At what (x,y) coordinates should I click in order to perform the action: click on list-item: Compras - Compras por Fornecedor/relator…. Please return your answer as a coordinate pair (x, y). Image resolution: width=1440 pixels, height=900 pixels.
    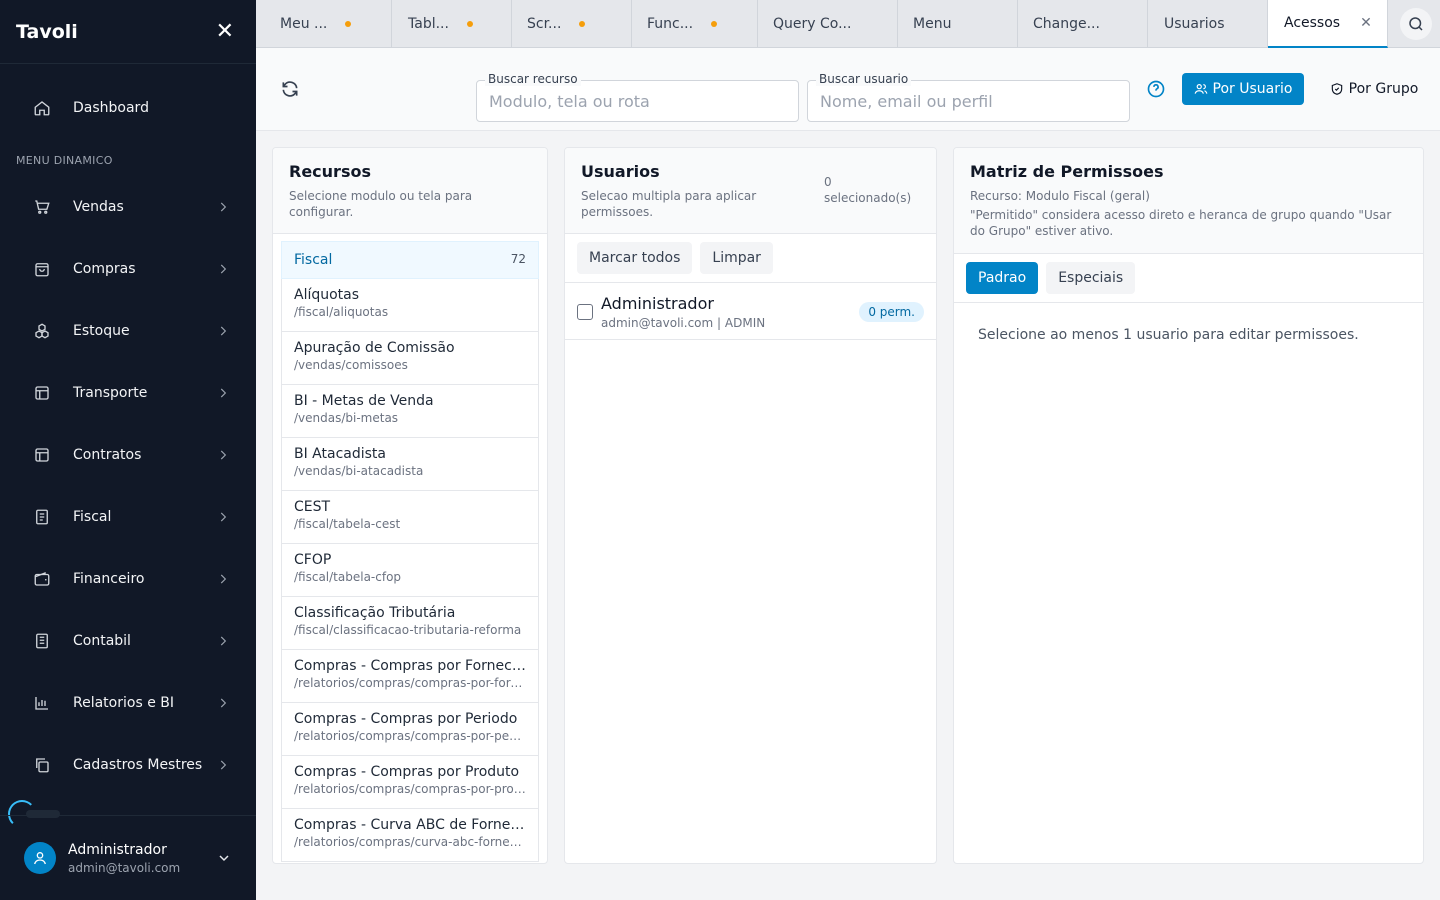
    Looking at the image, I should click on (410, 676).